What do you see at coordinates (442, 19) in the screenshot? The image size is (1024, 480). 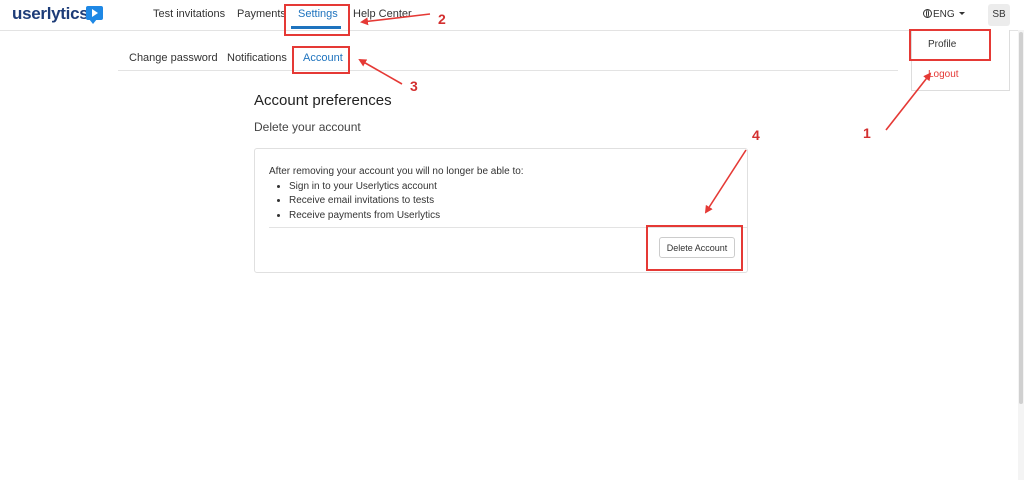 I see `annotation-number-2: 2` at bounding box center [442, 19].